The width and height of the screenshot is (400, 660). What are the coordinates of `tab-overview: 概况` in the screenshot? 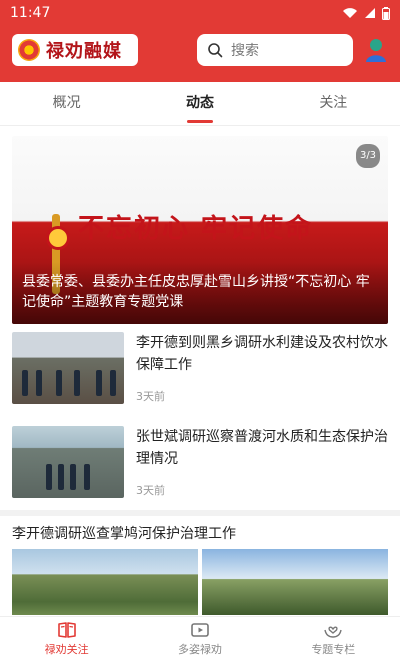 It's located at (66, 103).